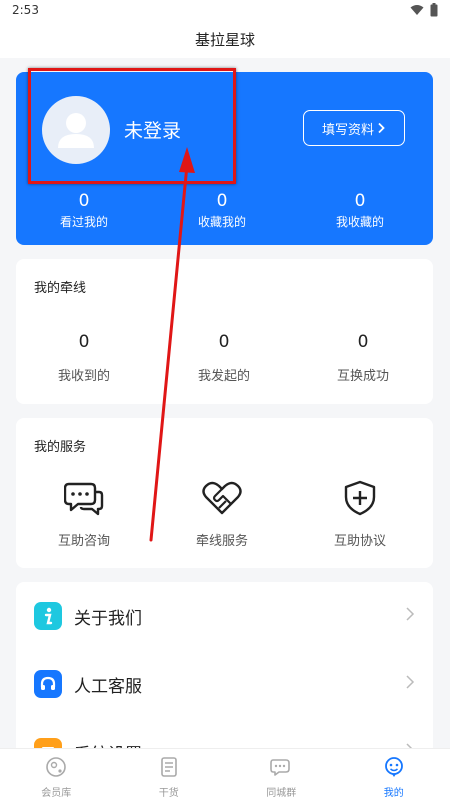  I want to click on nav-label: 我的, so click(393, 793).